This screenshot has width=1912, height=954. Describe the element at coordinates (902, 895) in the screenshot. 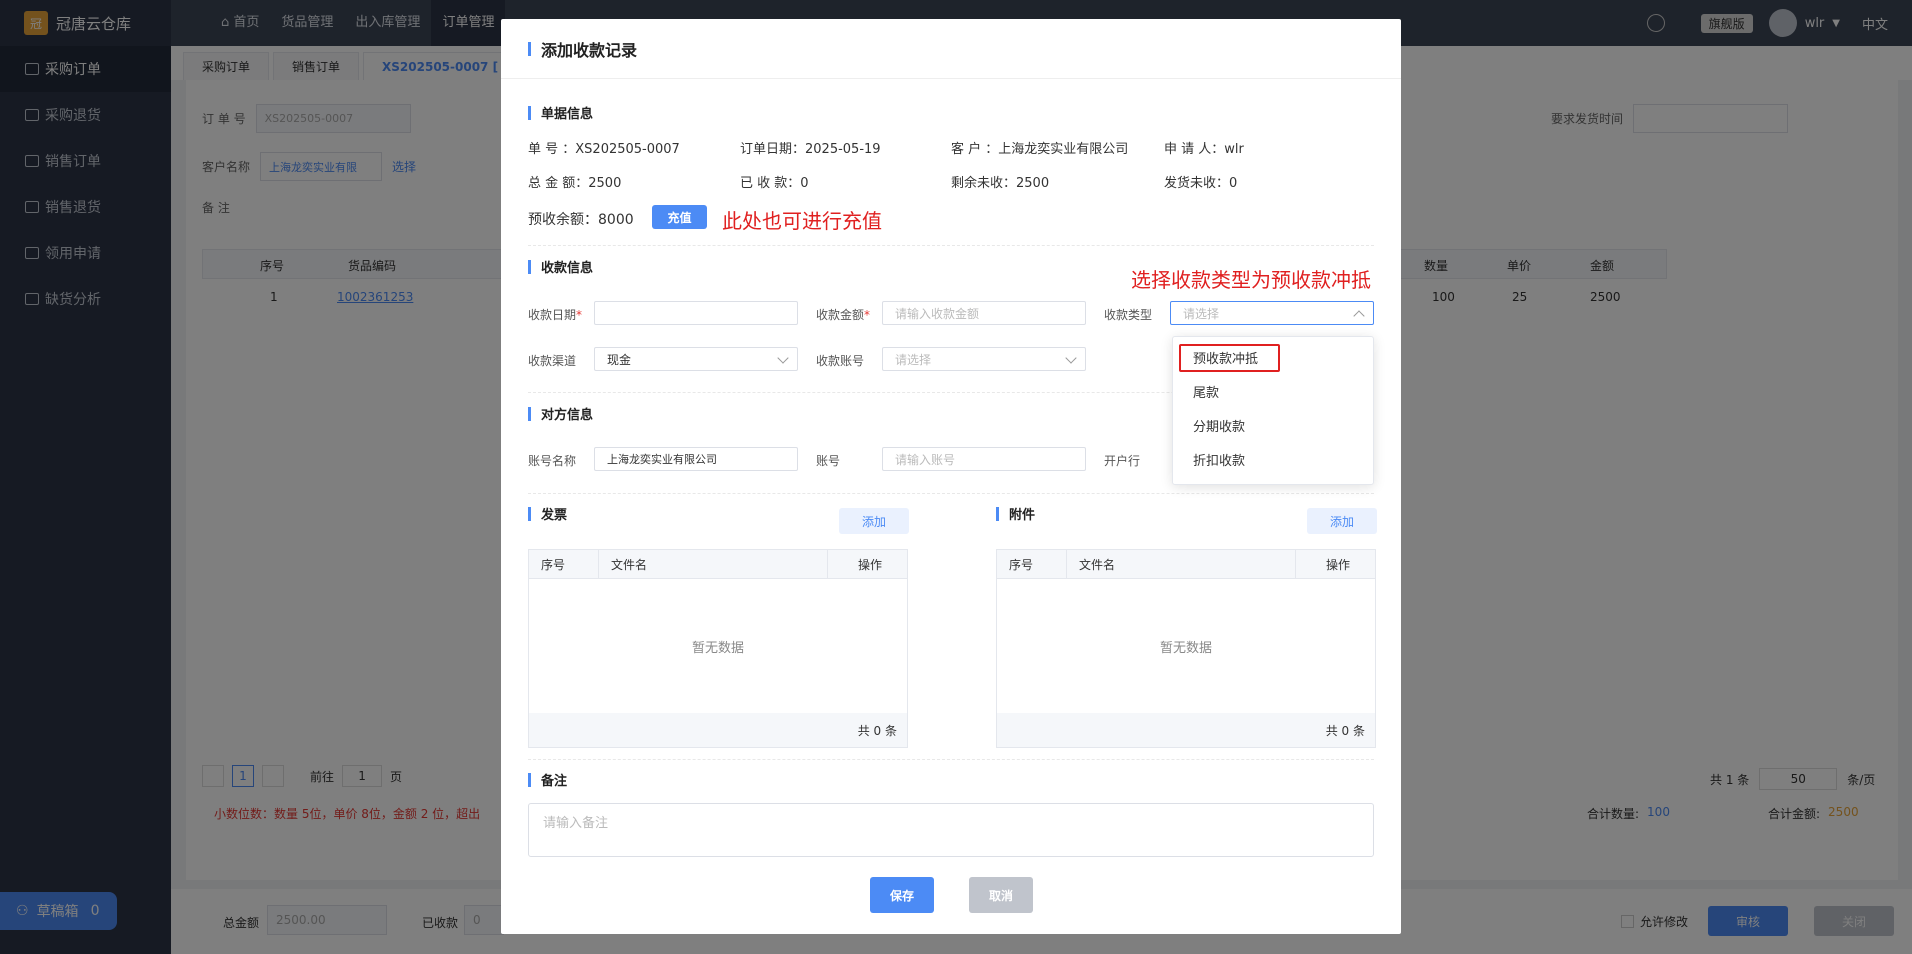

I see `save-button: 保存` at that location.